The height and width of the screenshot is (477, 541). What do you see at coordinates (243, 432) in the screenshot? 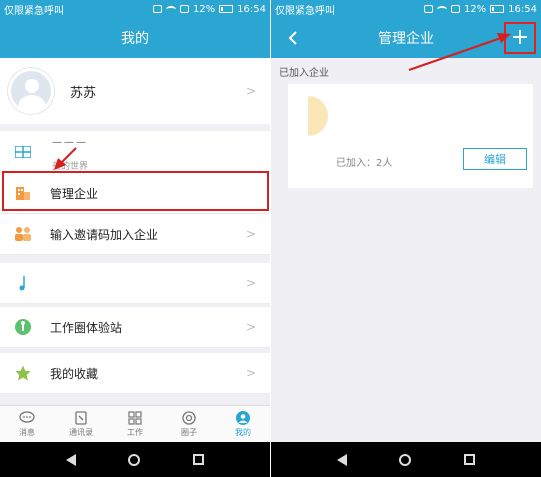
I see `tab-label: 我的` at bounding box center [243, 432].